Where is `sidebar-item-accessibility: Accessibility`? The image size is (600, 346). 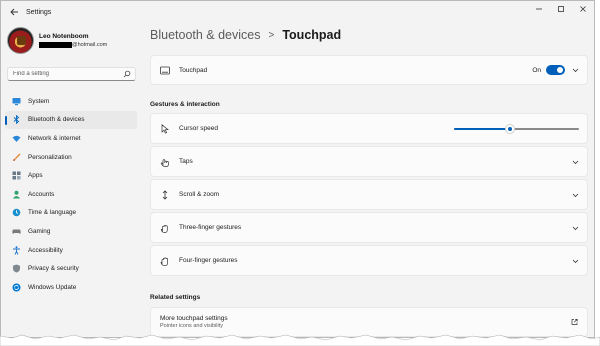
sidebar-item-accessibility: Accessibility is located at coordinates (71, 250).